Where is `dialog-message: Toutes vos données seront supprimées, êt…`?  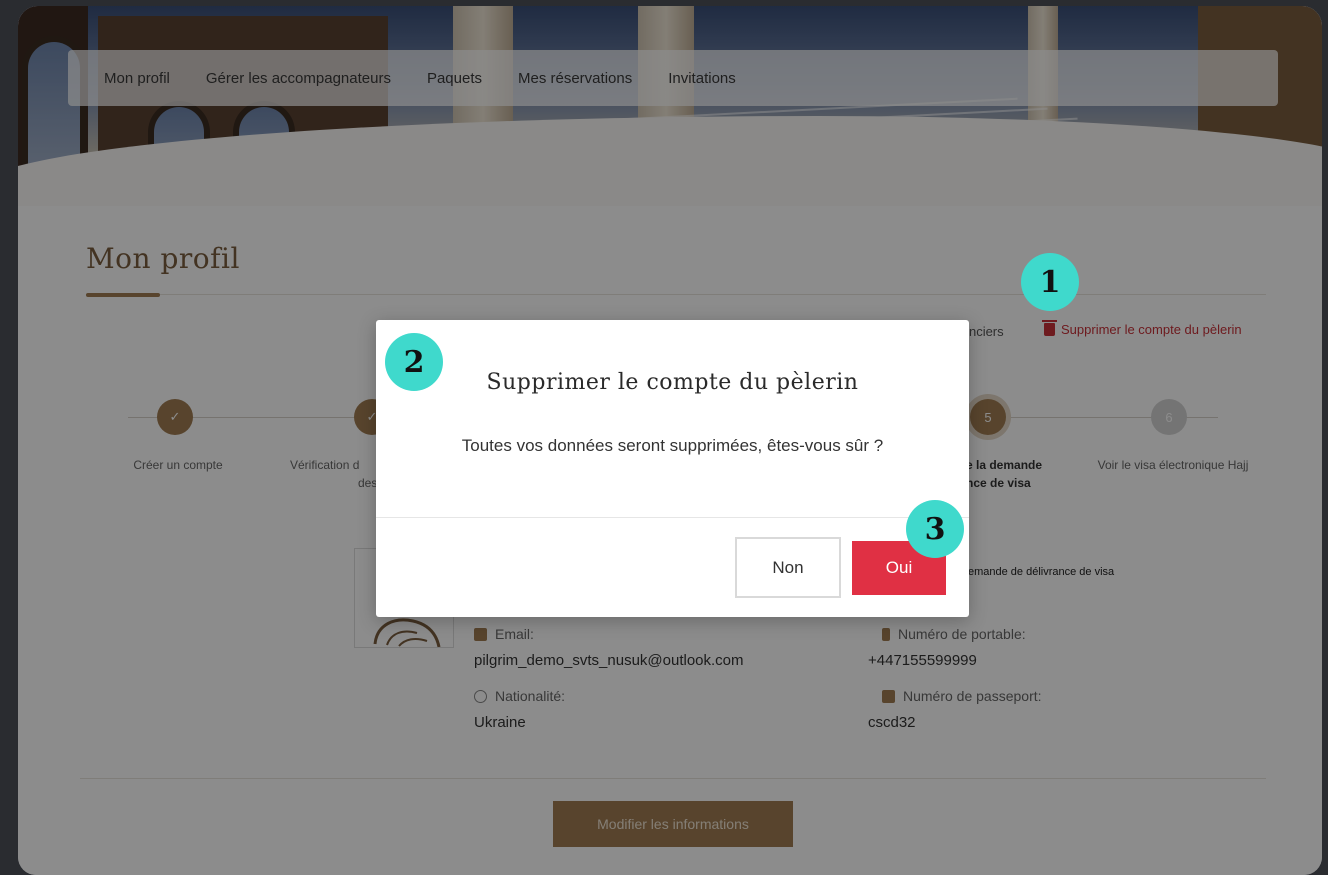
dialog-message: Toutes vos données seront supprimées, êt… is located at coordinates (672, 445).